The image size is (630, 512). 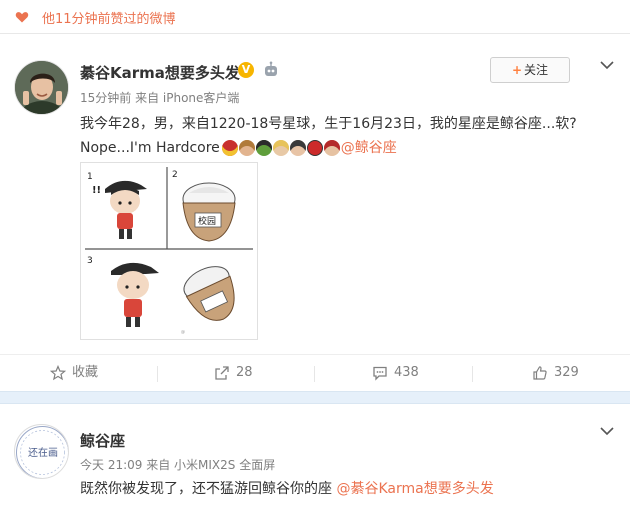 I want to click on emoji-row, so click(x=281, y=148).